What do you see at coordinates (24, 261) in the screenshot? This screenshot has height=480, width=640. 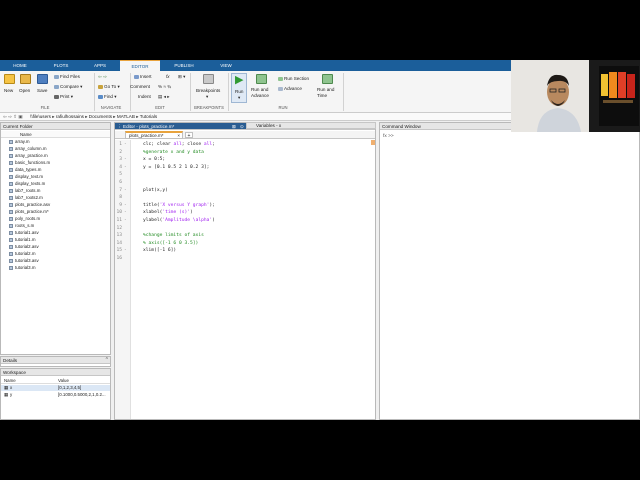 I see `file-list-item: tutorial3.asv` at bounding box center [24, 261].